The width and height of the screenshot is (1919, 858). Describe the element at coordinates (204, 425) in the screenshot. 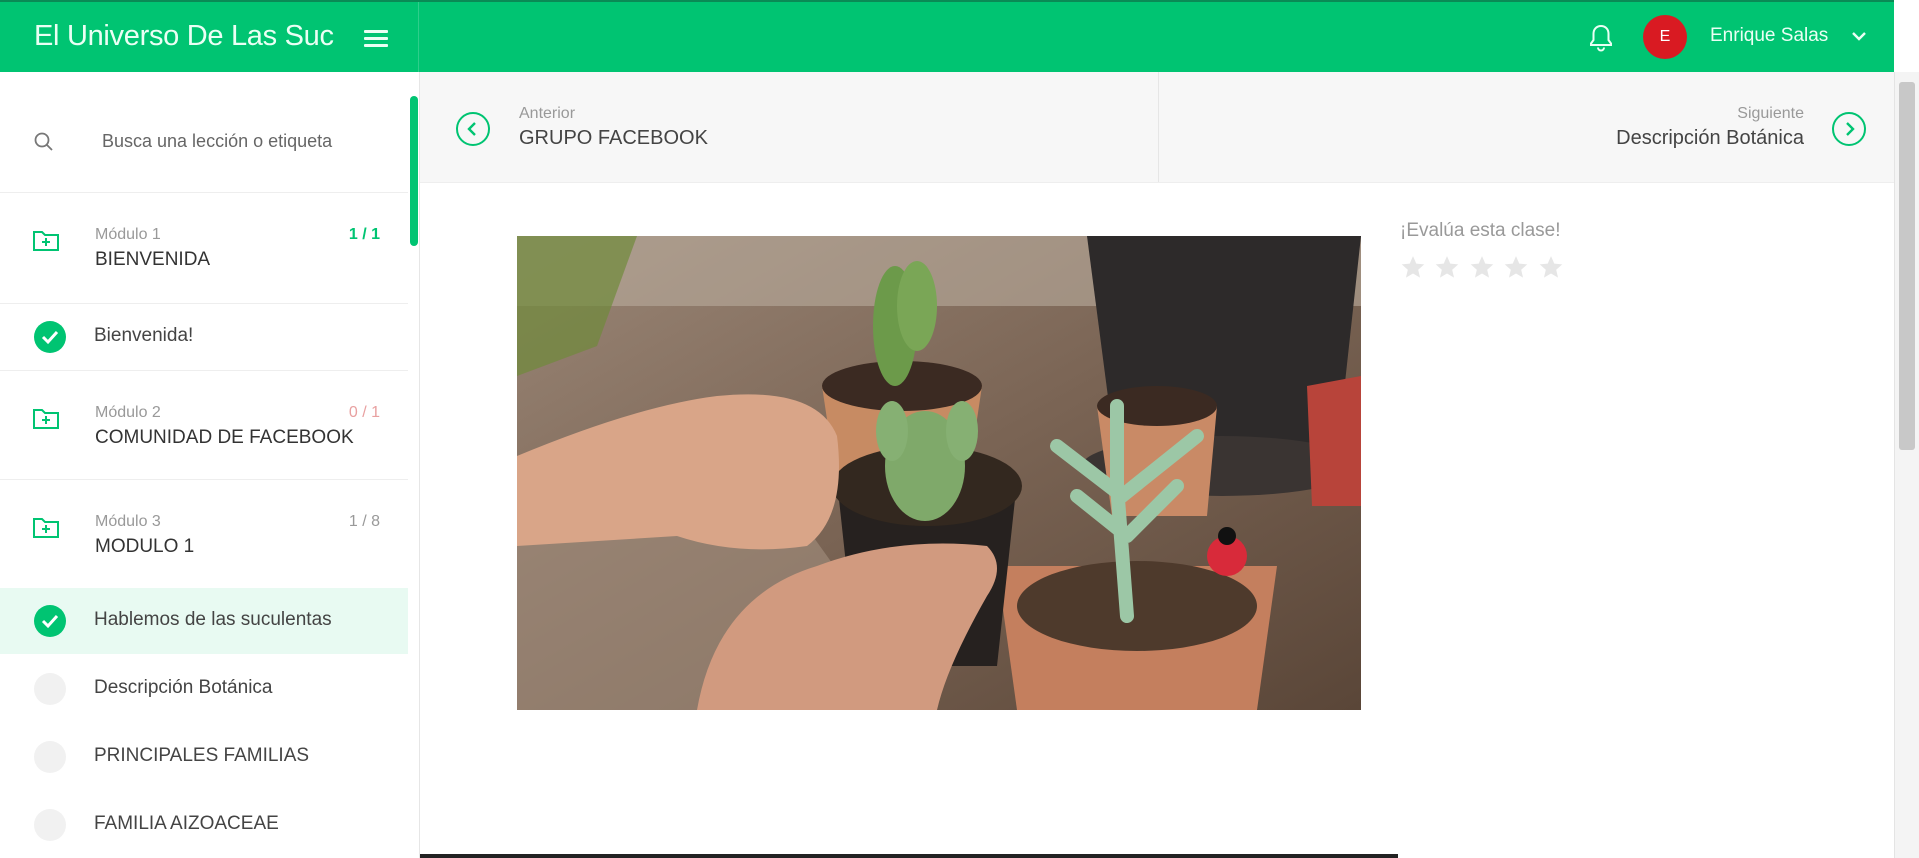

I see `module-2: Módulo 2 COMUNIDAD DE FACEBOOK 0 / 1` at that location.